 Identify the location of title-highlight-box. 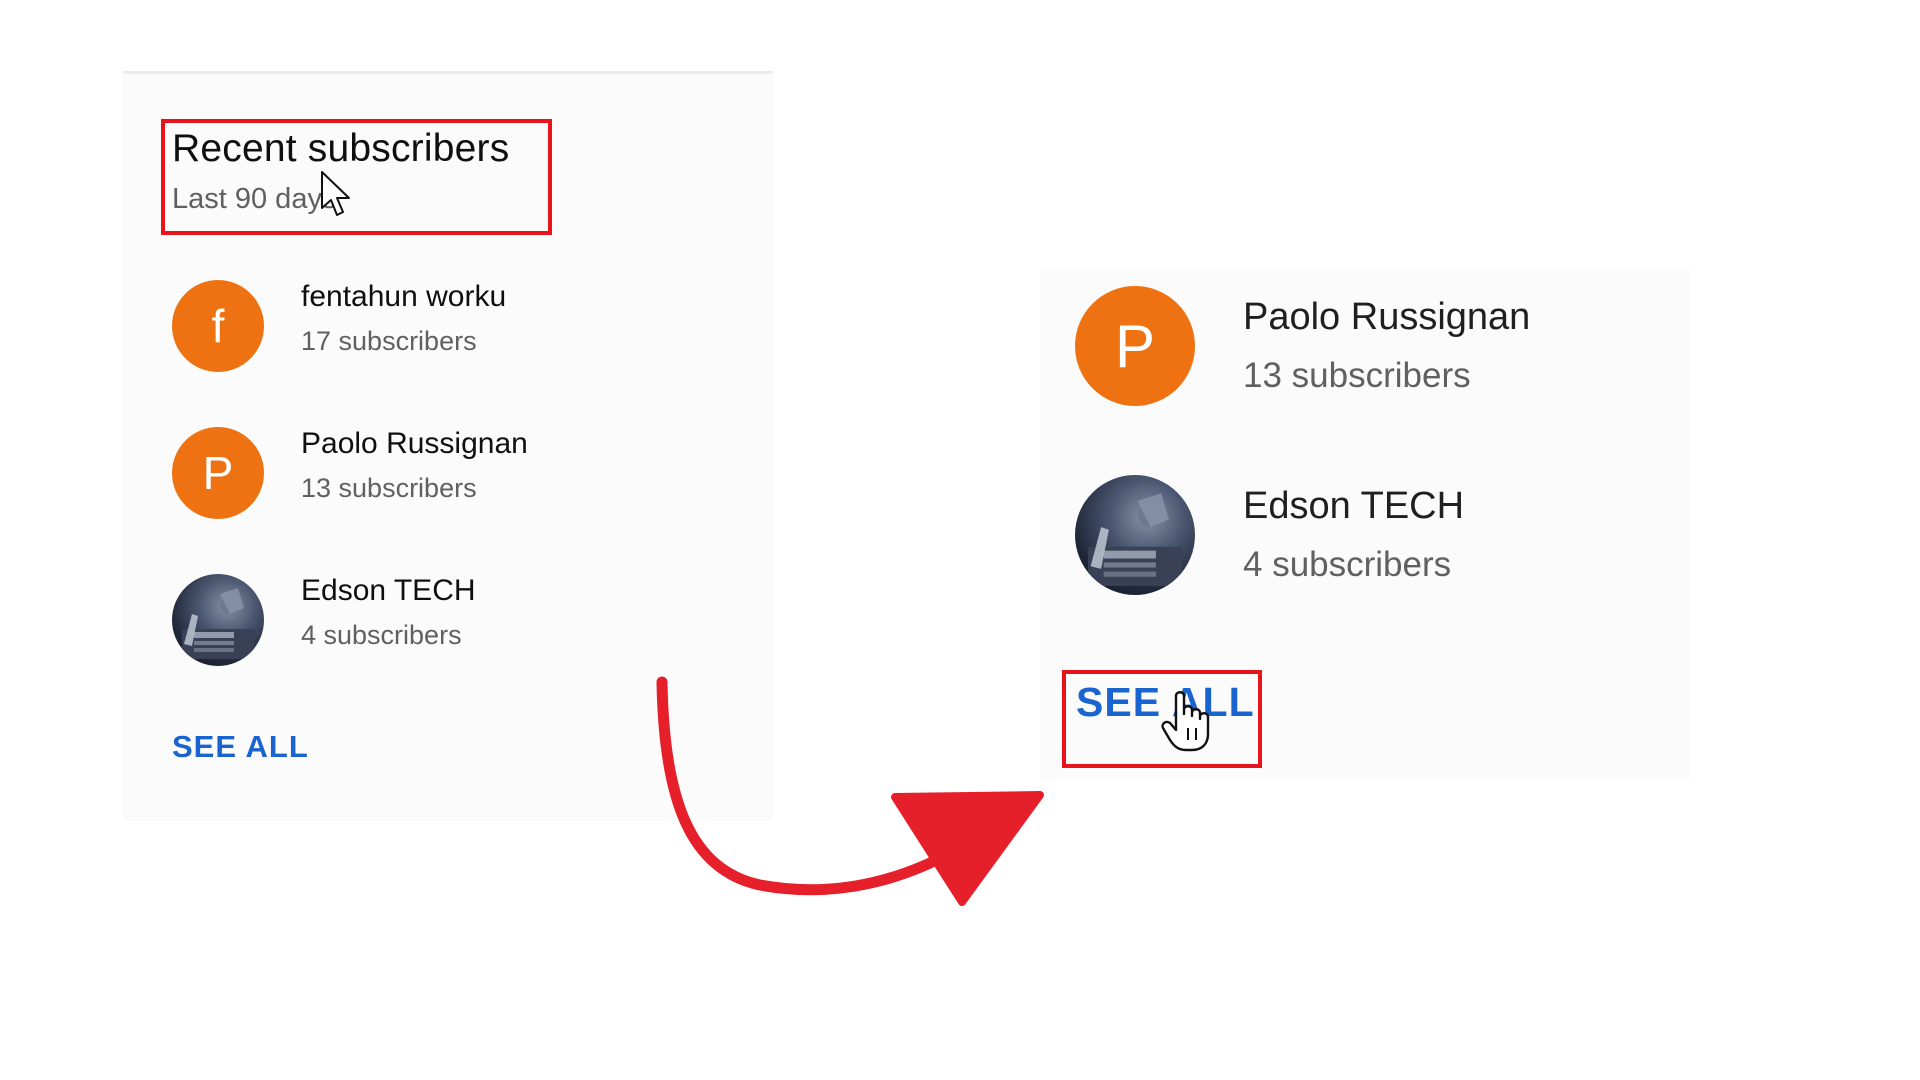
(356, 177).